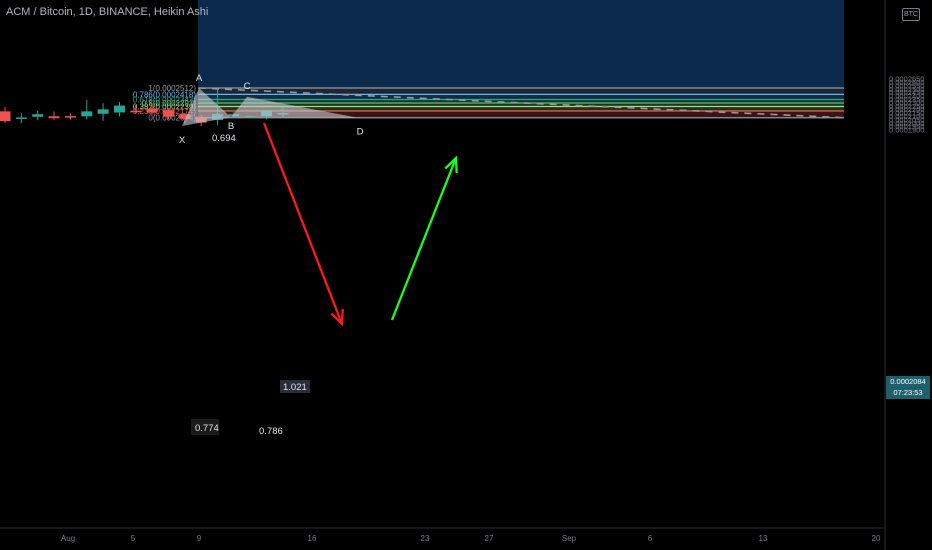 The height and width of the screenshot is (550, 932). I want to click on time-tick-label: Sep, so click(569, 538).